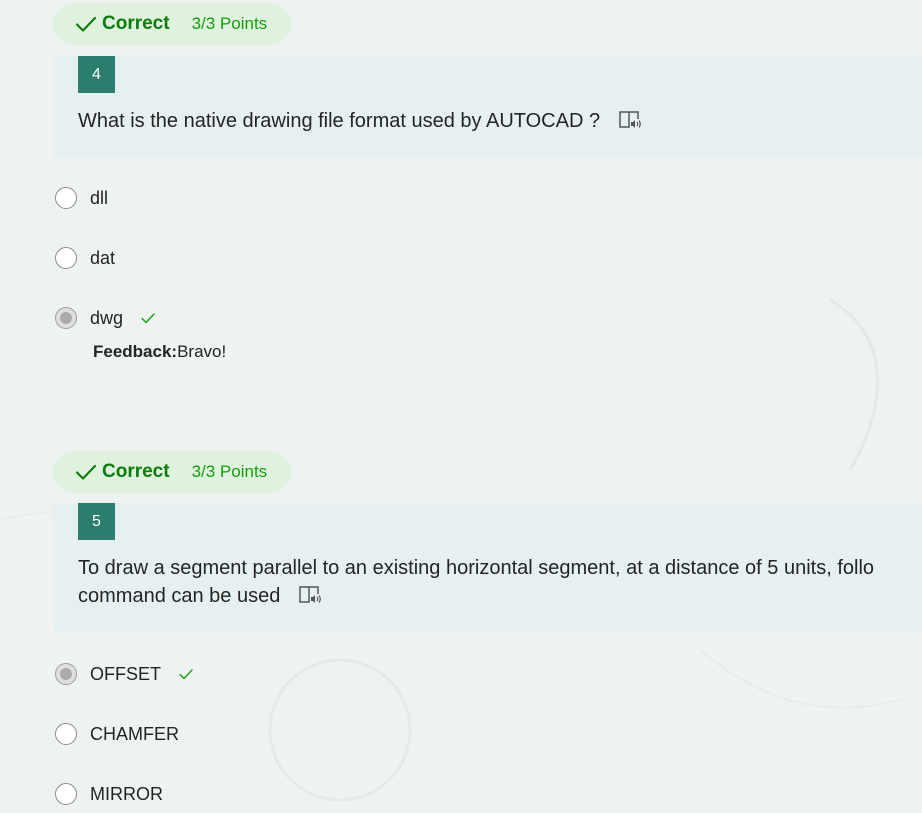 Image resolution: width=922 pixels, height=813 pixels. Describe the element at coordinates (103, 257) in the screenshot. I see `option-label: dat` at that location.